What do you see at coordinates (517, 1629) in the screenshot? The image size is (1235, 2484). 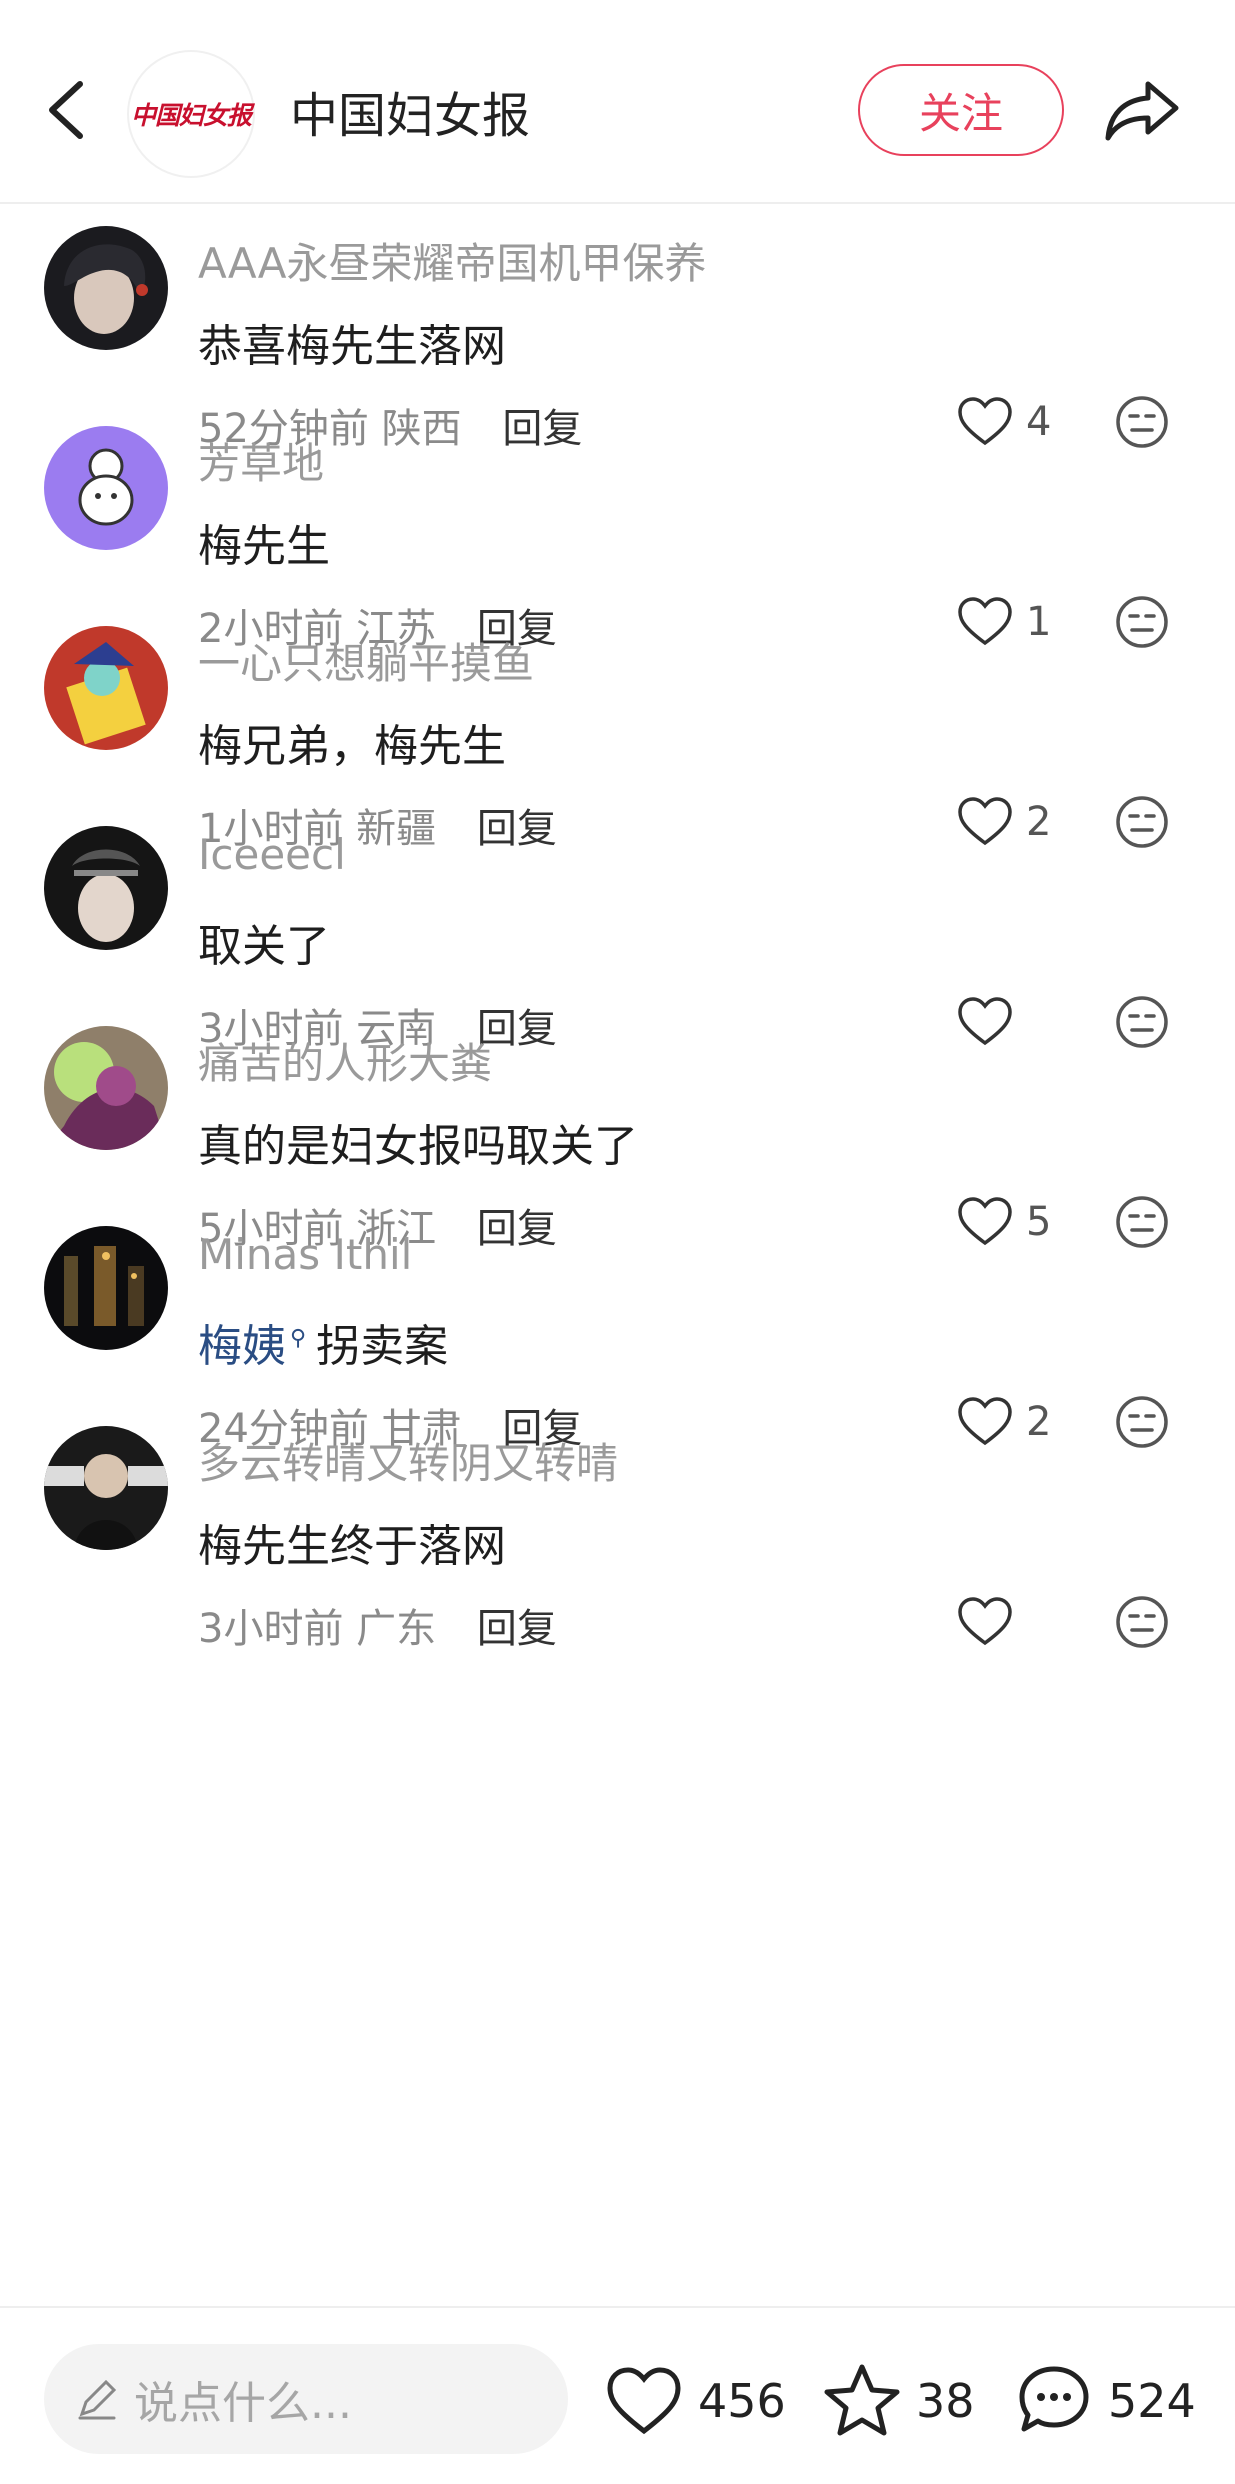 I see `reply-button: 回复` at bounding box center [517, 1629].